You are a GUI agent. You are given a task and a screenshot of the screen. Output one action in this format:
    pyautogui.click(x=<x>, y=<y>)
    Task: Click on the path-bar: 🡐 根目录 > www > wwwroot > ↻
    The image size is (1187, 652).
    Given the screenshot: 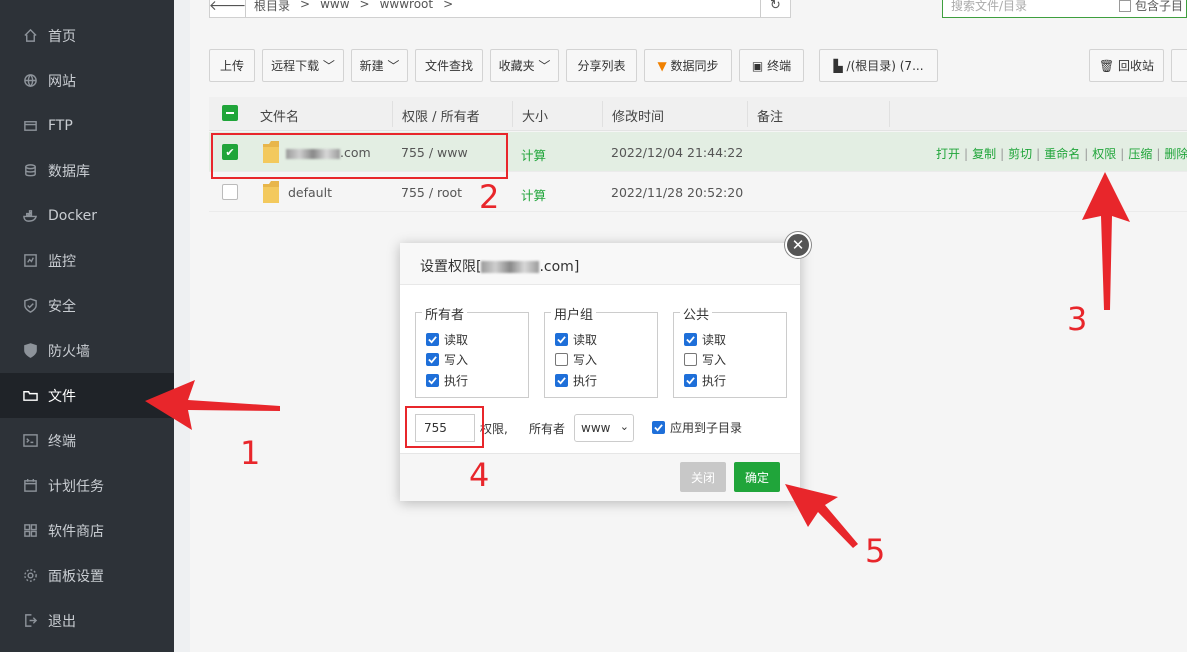 What is the action you would take?
    pyautogui.click(x=500, y=9)
    